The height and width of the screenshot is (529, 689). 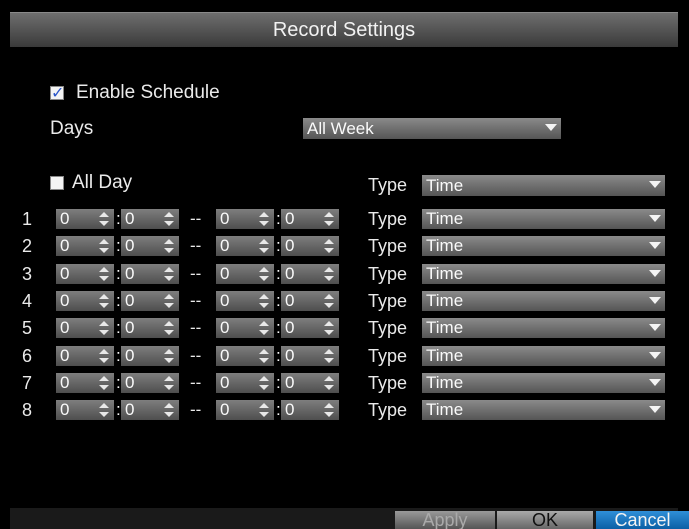 What do you see at coordinates (130, 245) in the screenshot?
I see `start-minute-value: 0` at bounding box center [130, 245].